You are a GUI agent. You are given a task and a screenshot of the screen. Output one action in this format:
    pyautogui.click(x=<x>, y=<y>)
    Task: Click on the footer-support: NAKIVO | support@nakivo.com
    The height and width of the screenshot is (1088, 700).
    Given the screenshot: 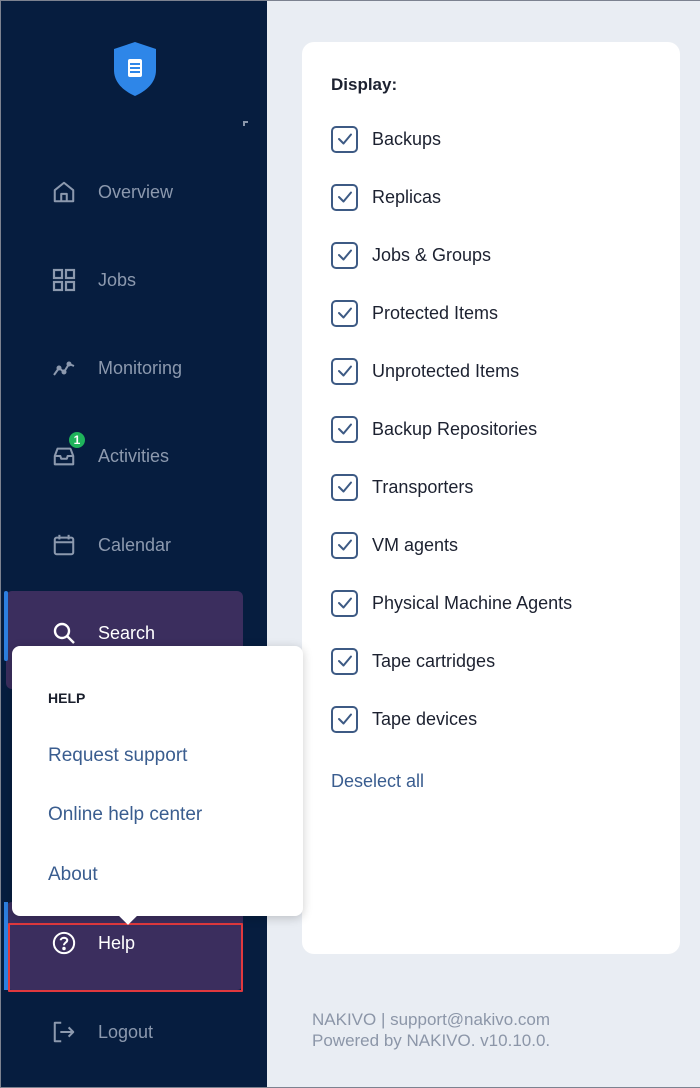 What is the action you would take?
    pyautogui.click(x=431, y=1019)
    